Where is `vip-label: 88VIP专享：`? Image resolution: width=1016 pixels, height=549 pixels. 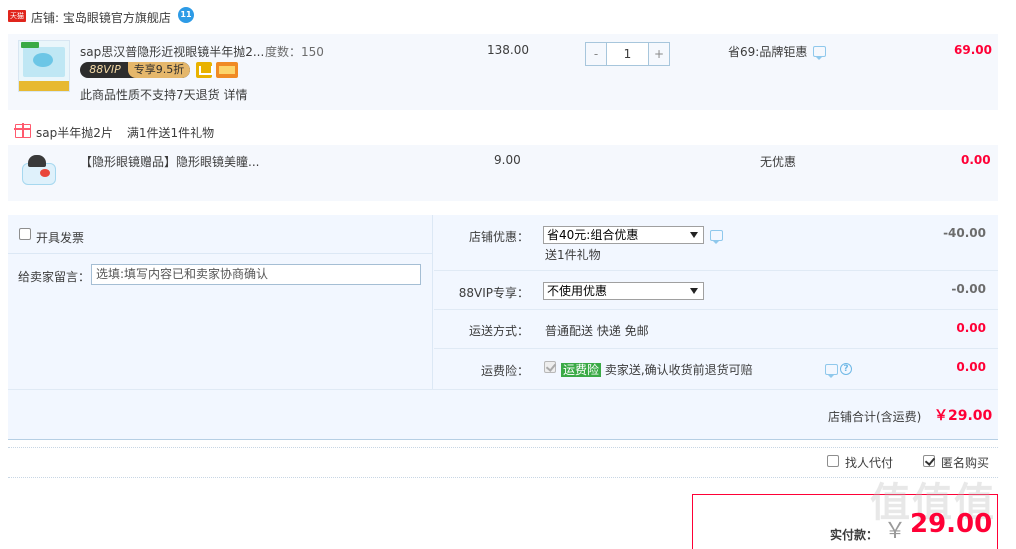 vip-label: 88VIP专享： is located at coordinates (493, 293).